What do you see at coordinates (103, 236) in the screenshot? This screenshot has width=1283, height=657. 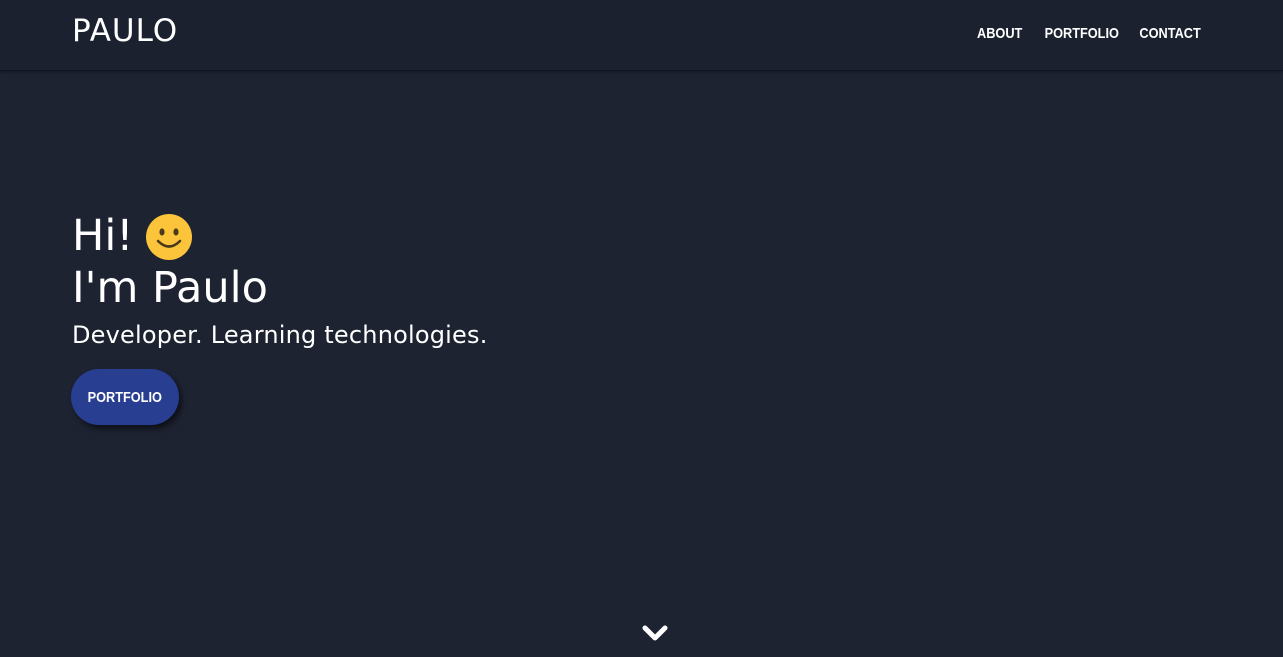 I see `hero-greeting: Hi!` at bounding box center [103, 236].